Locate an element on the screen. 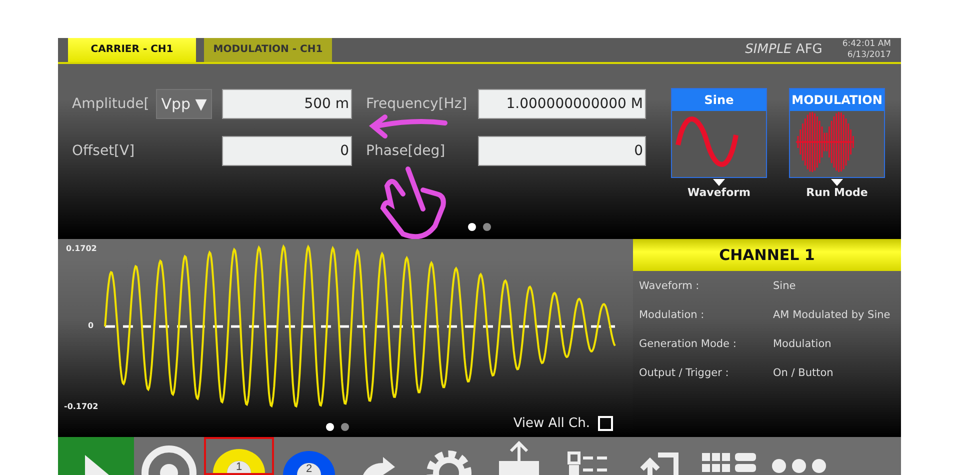 This screenshot has height=475, width=955. channel-number: 1 is located at coordinates (239, 467).